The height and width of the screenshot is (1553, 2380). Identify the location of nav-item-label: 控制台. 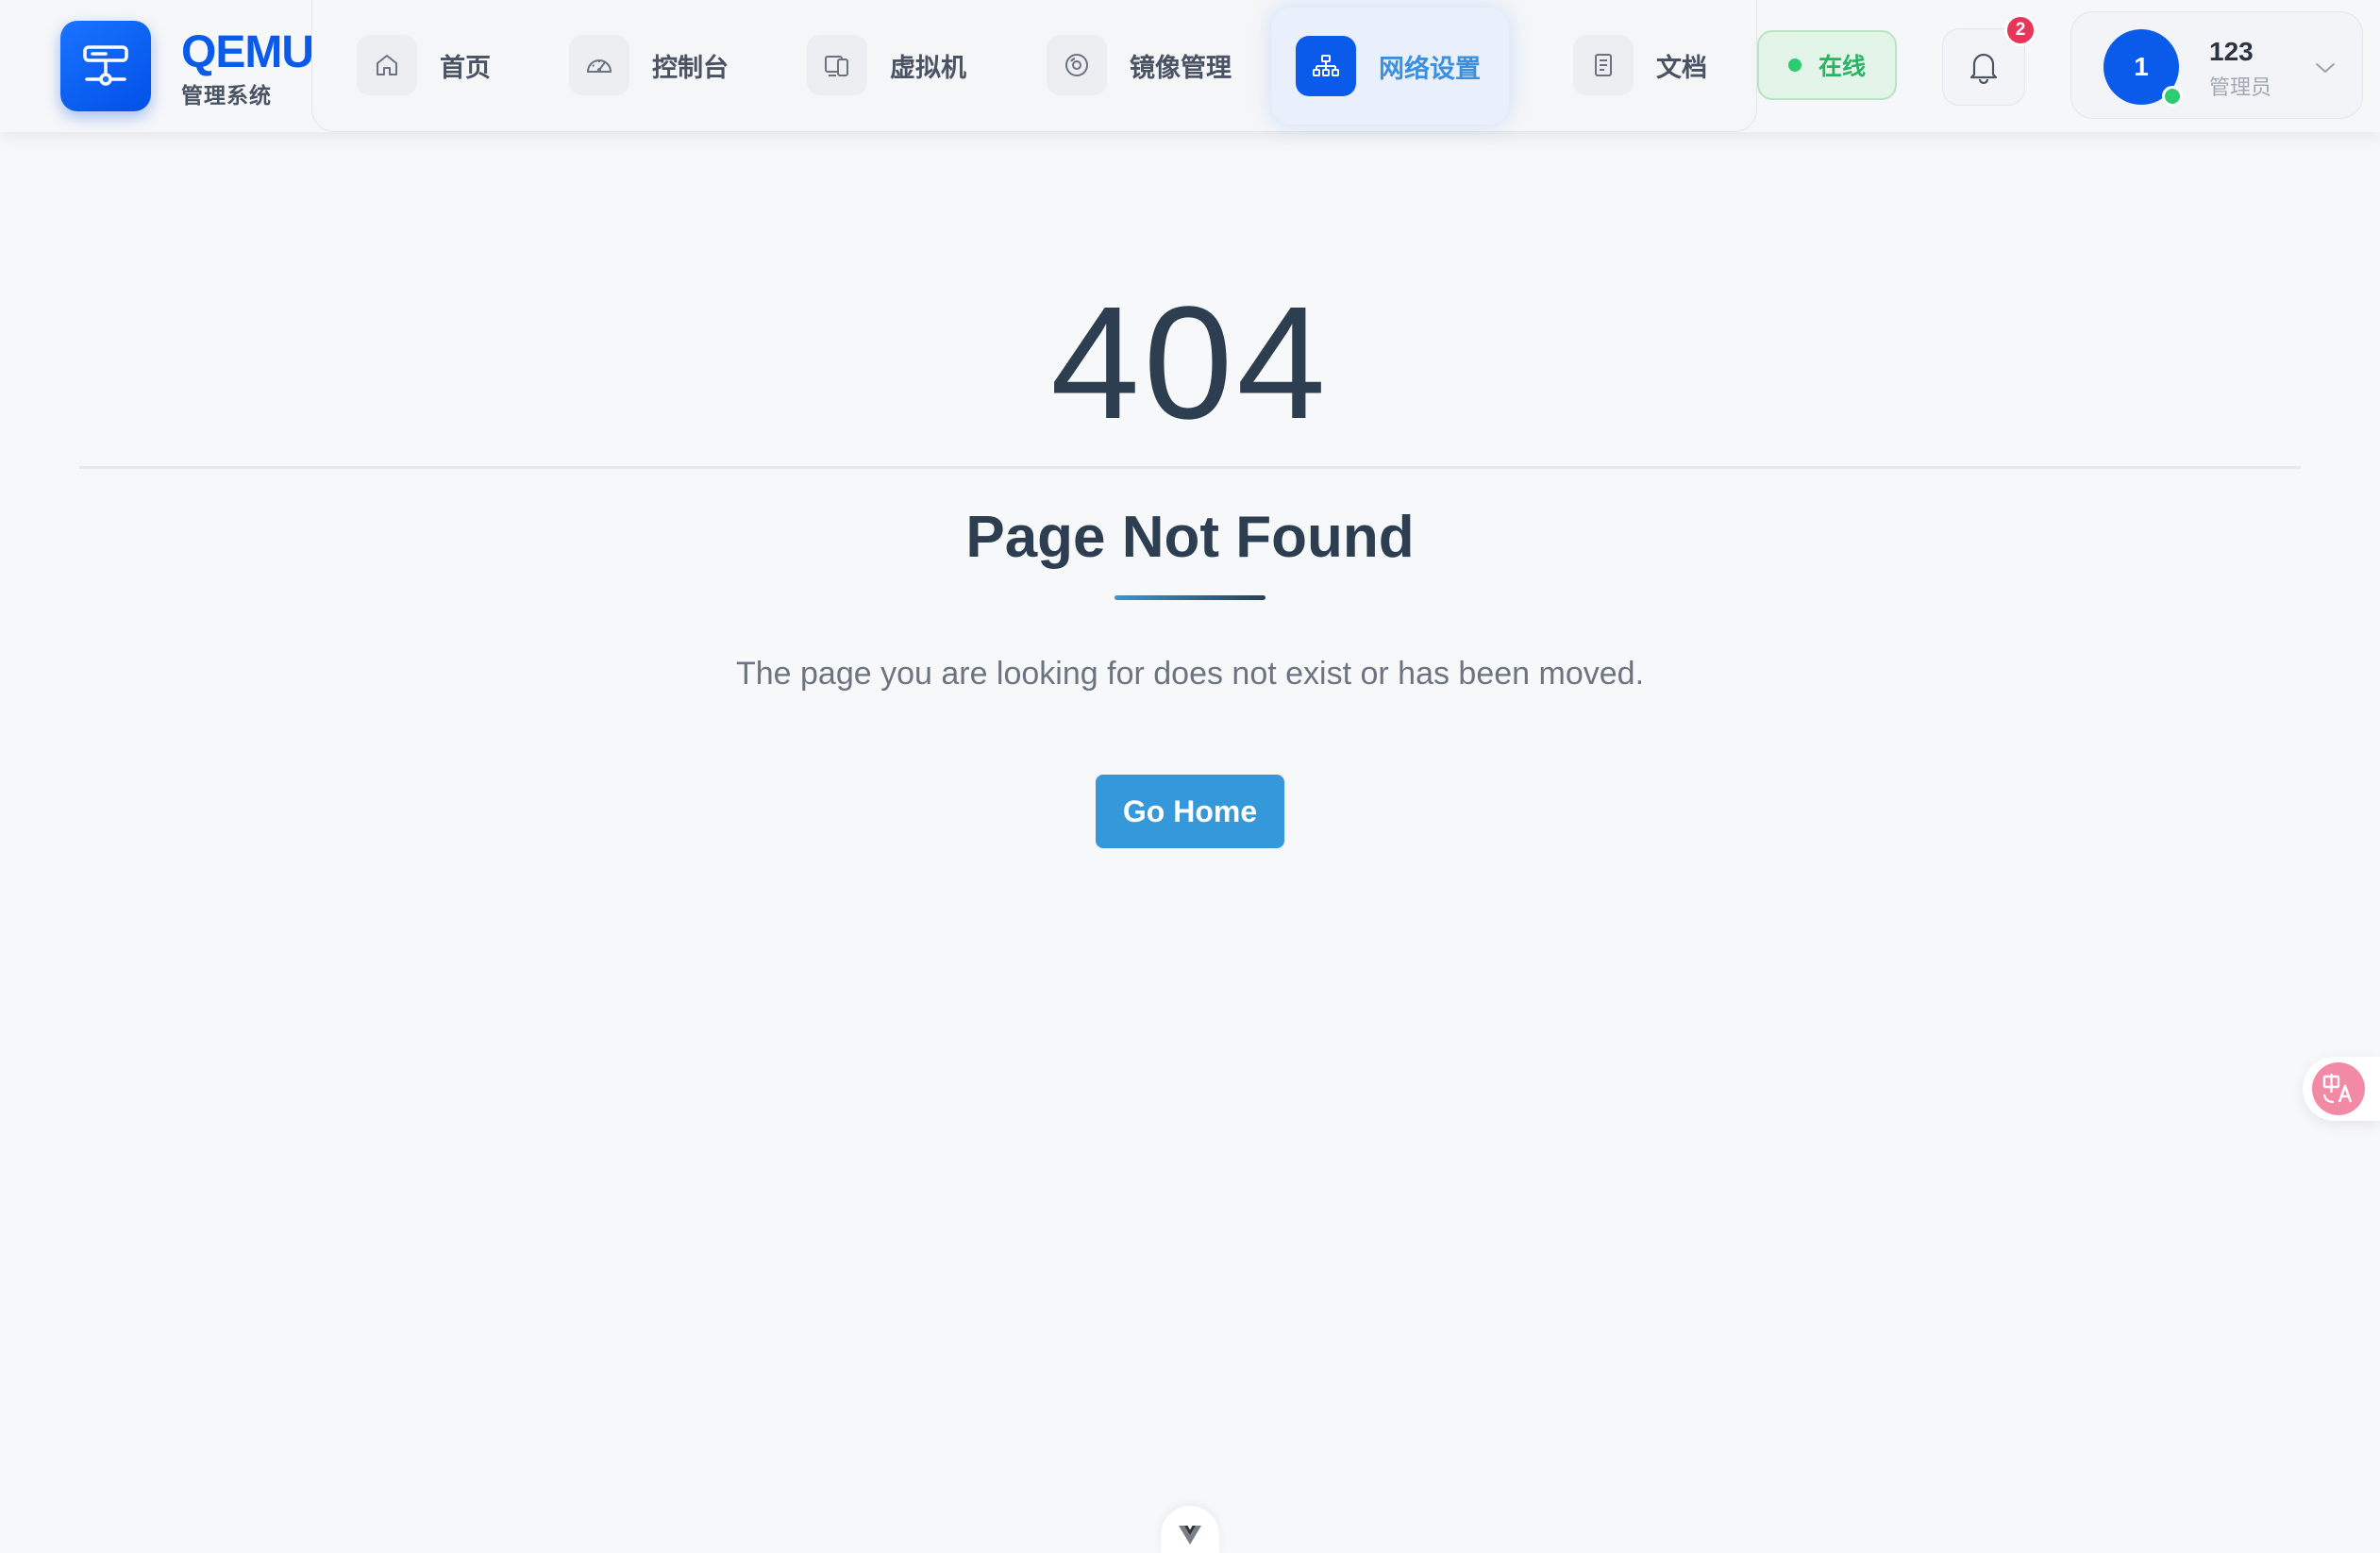
(690, 68).